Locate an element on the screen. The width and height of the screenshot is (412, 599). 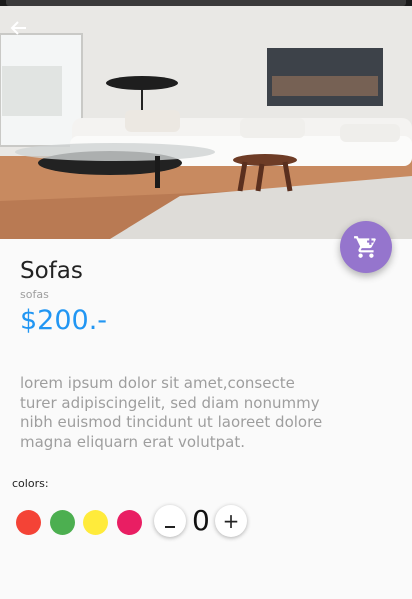
cart-icon is located at coordinates (365, 247).